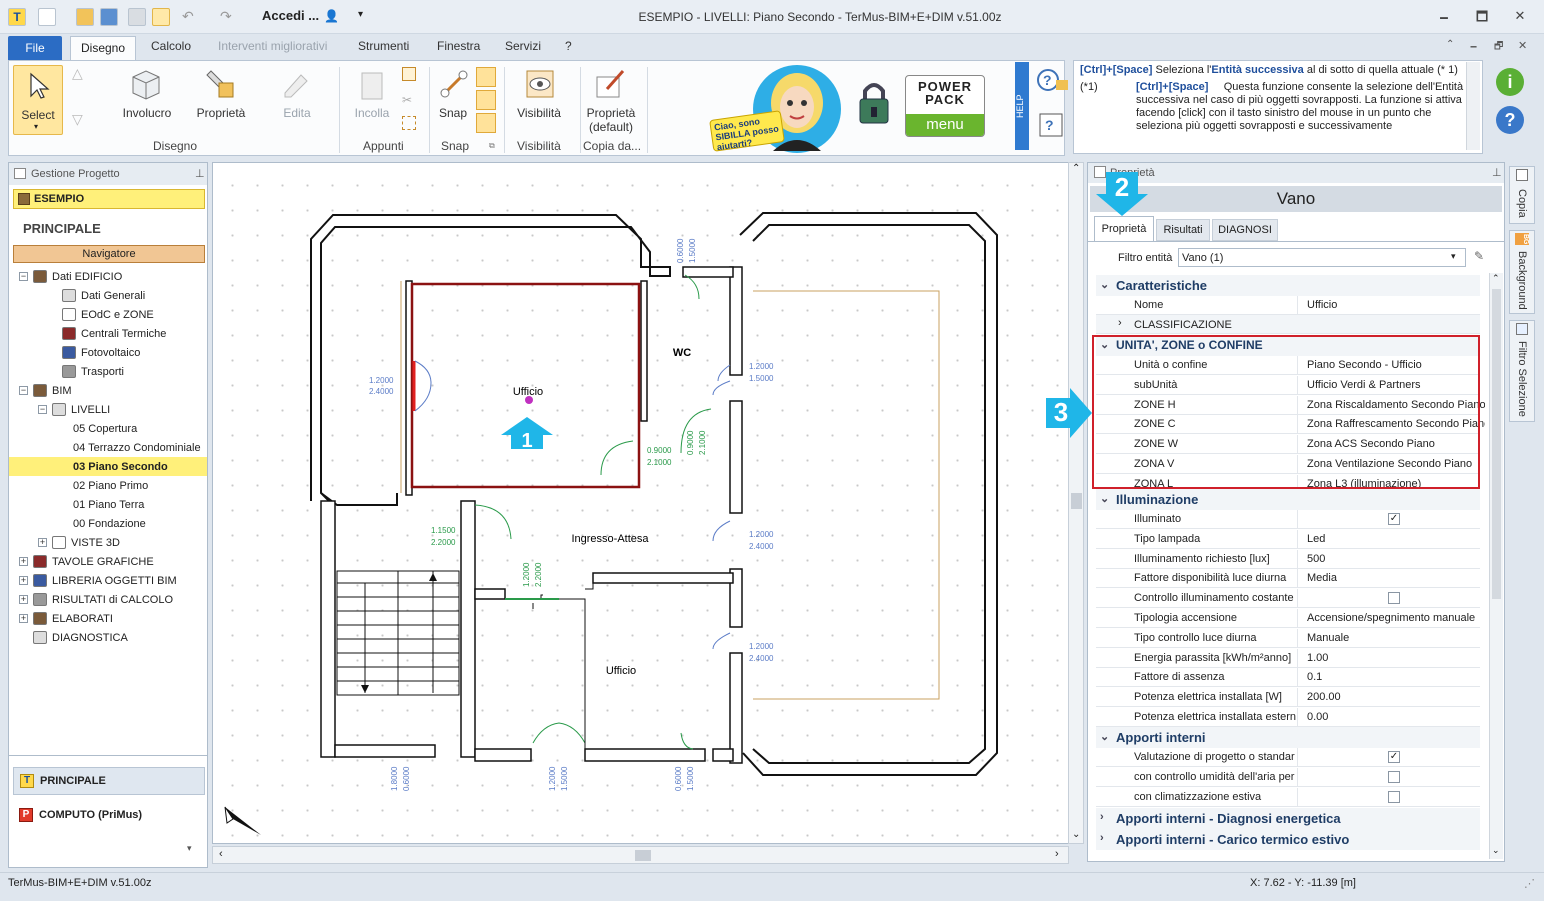 The image size is (1544, 901). Describe the element at coordinates (1288, 737) in the screenshot. I see `category-apporti: ⌄ Apporti interni` at that location.